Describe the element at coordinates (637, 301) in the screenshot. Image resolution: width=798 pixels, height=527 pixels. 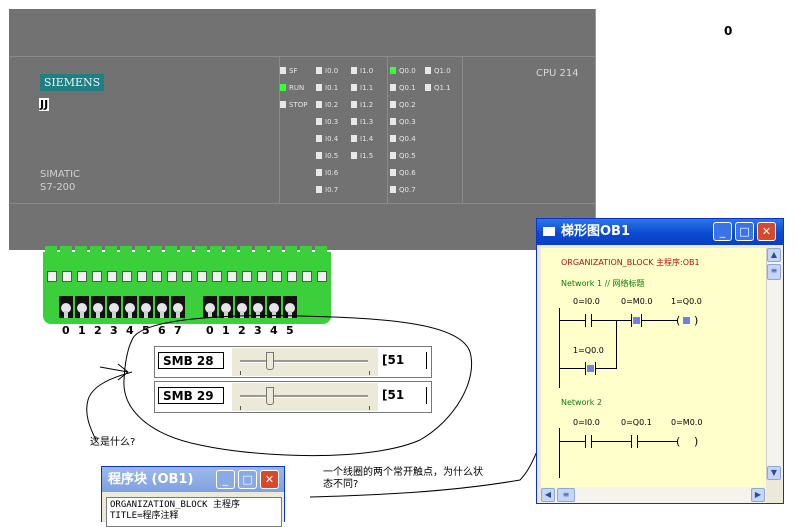
I see `n1-contact2-label: 0=M0.0` at that location.